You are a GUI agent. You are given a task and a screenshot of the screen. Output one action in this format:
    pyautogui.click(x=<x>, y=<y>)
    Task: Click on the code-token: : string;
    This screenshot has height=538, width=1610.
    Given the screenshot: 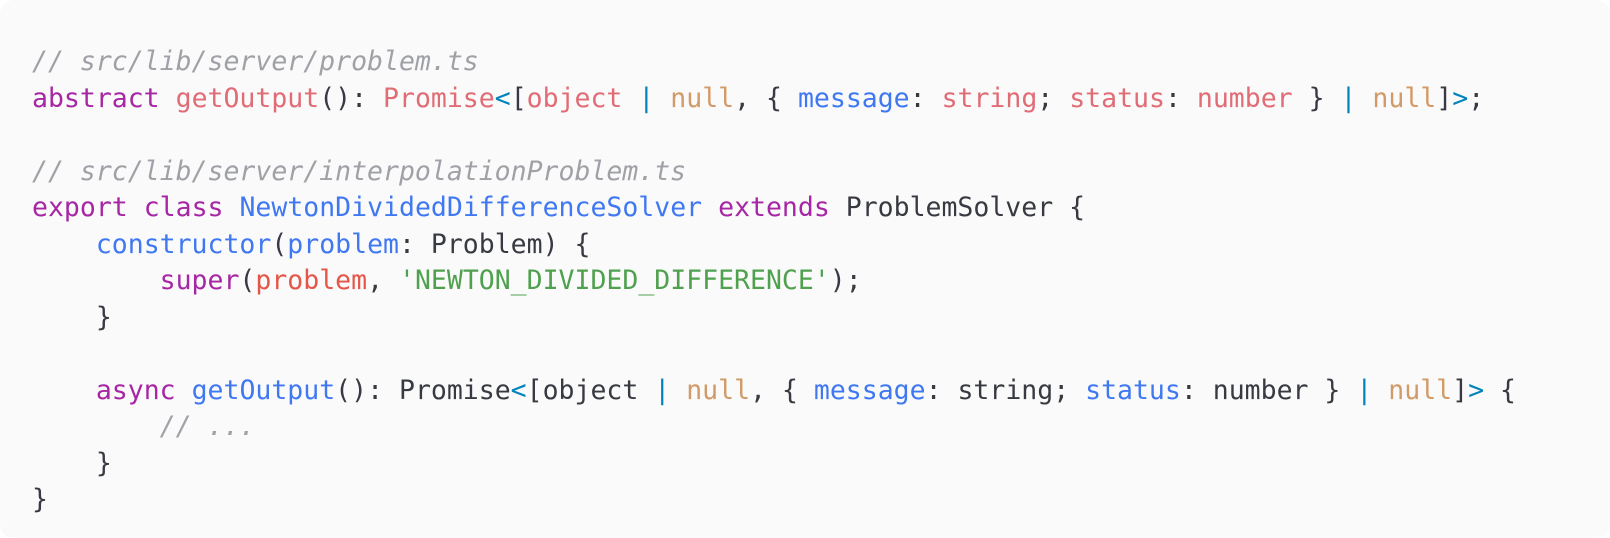 What is the action you would take?
    pyautogui.click(x=1005, y=390)
    